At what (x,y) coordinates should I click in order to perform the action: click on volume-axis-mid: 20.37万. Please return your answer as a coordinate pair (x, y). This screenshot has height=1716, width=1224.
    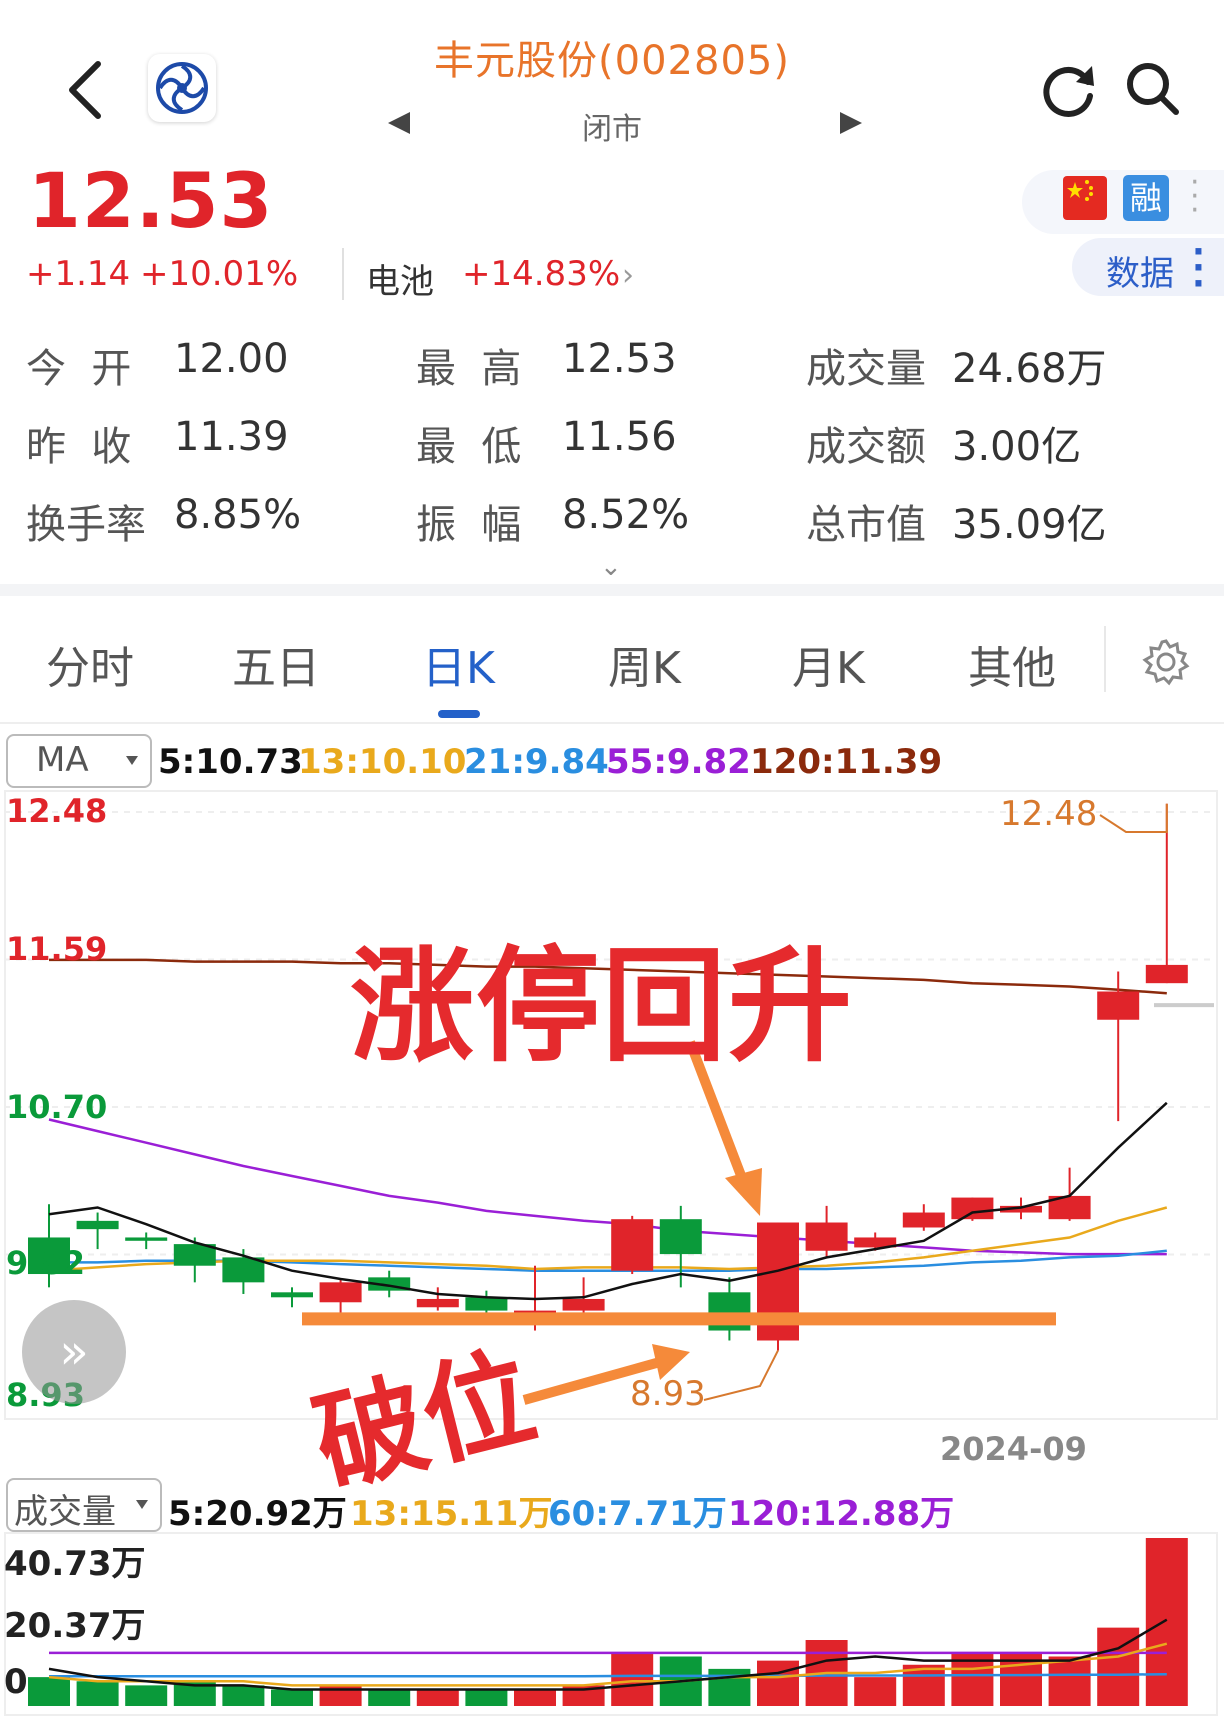
    Looking at the image, I should click on (75, 1626).